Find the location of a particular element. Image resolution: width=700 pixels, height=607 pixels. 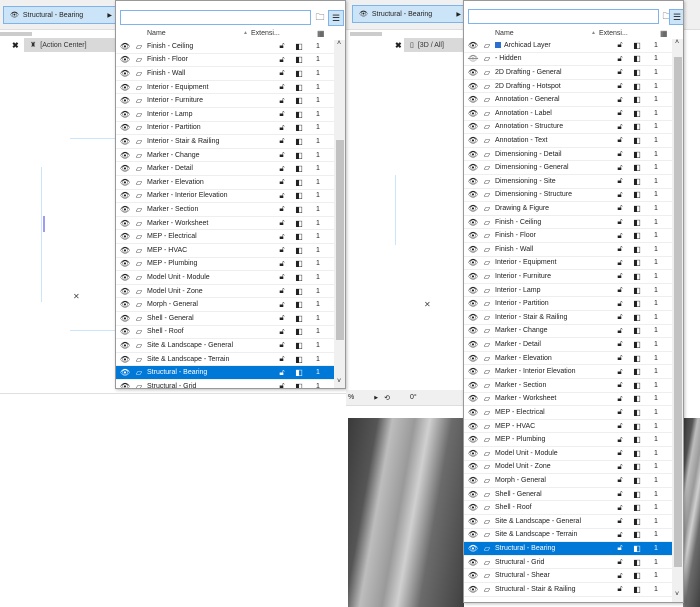

layer-row: 👁 ▱ Site & Landscape - General 🔓︎ ◧ 1 is located at coordinates (568, 522).